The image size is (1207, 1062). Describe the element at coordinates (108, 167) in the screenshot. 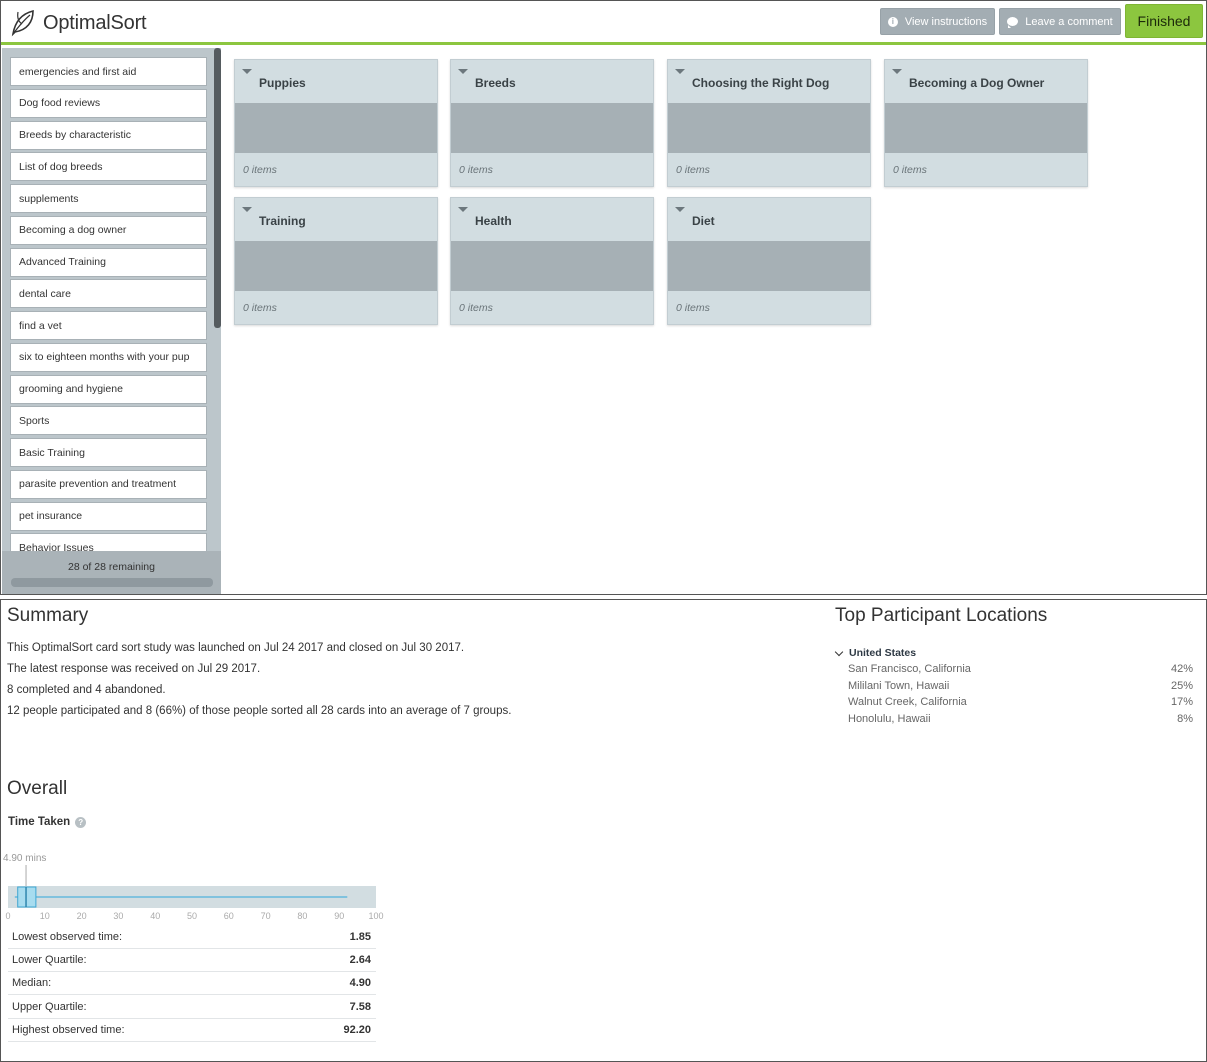

I see `card-item: List of dog breeds` at that location.